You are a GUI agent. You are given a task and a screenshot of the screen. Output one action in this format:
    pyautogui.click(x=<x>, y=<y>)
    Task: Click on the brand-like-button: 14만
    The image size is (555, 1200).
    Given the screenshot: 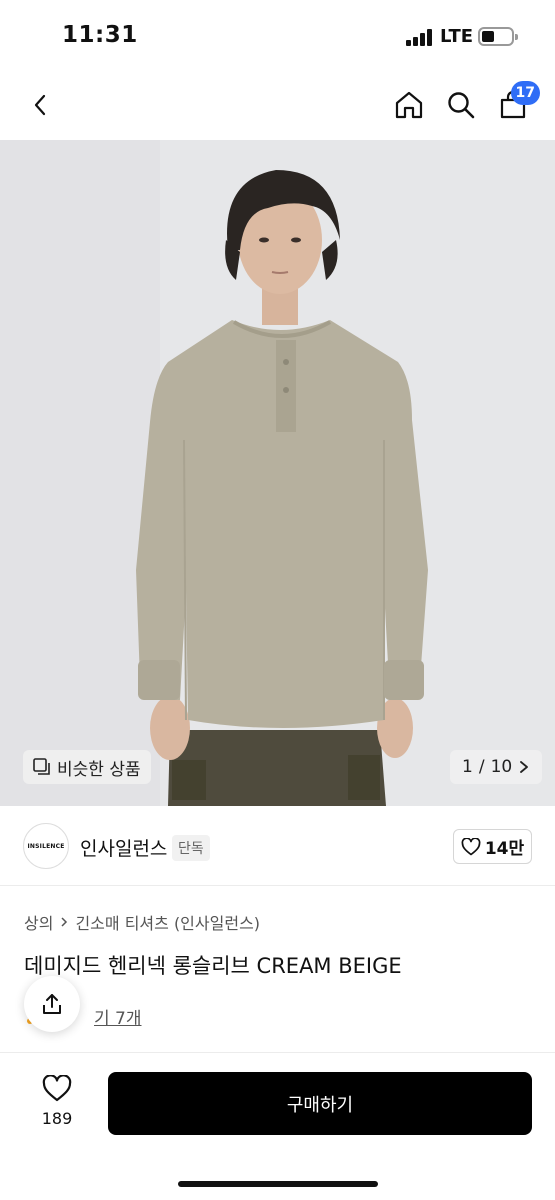 What is the action you would take?
    pyautogui.click(x=492, y=846)
    